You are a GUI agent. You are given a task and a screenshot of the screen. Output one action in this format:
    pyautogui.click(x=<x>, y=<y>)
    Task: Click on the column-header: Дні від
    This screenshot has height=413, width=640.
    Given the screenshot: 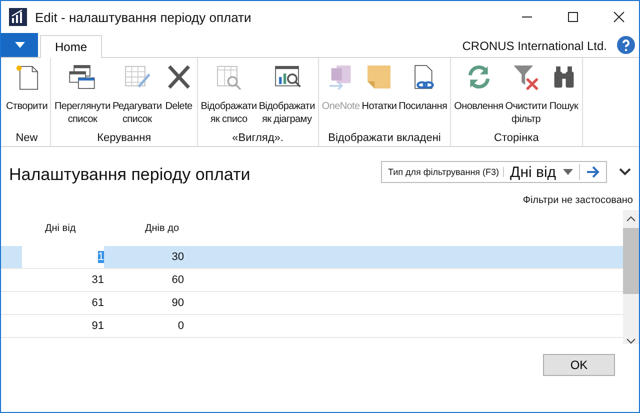 What is the action you would take?
    pyautogui.click(x=95, y=228)
    